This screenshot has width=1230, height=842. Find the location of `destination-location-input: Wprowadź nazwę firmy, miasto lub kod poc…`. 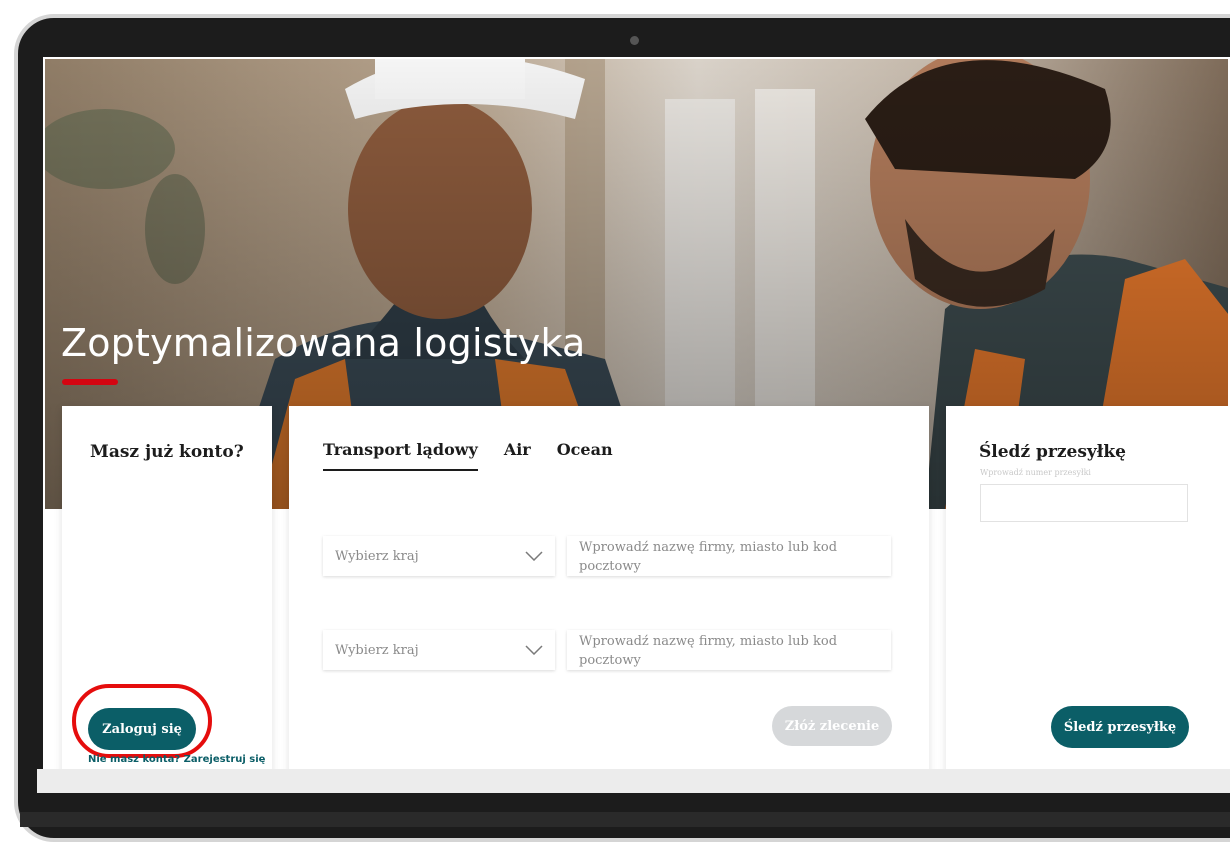

destination-location-input: Wprowadź nazwę firmy, miasto lub kod poc… is located at coordinates (729, 650).